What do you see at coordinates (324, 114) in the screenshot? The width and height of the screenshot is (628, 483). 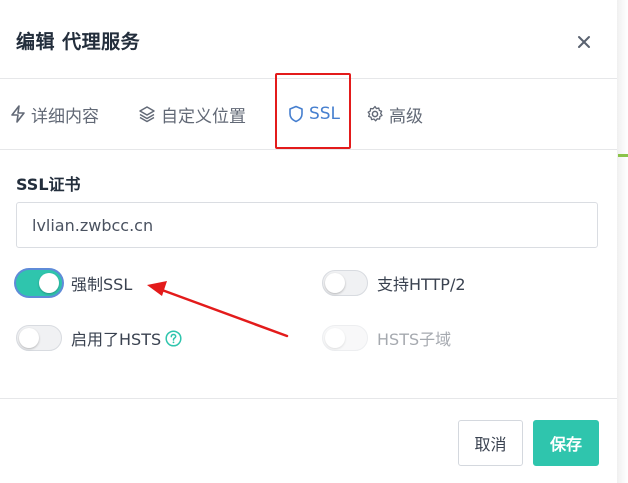 I see `tab-ssl-label: SSL` at bounding box center [324, 114].